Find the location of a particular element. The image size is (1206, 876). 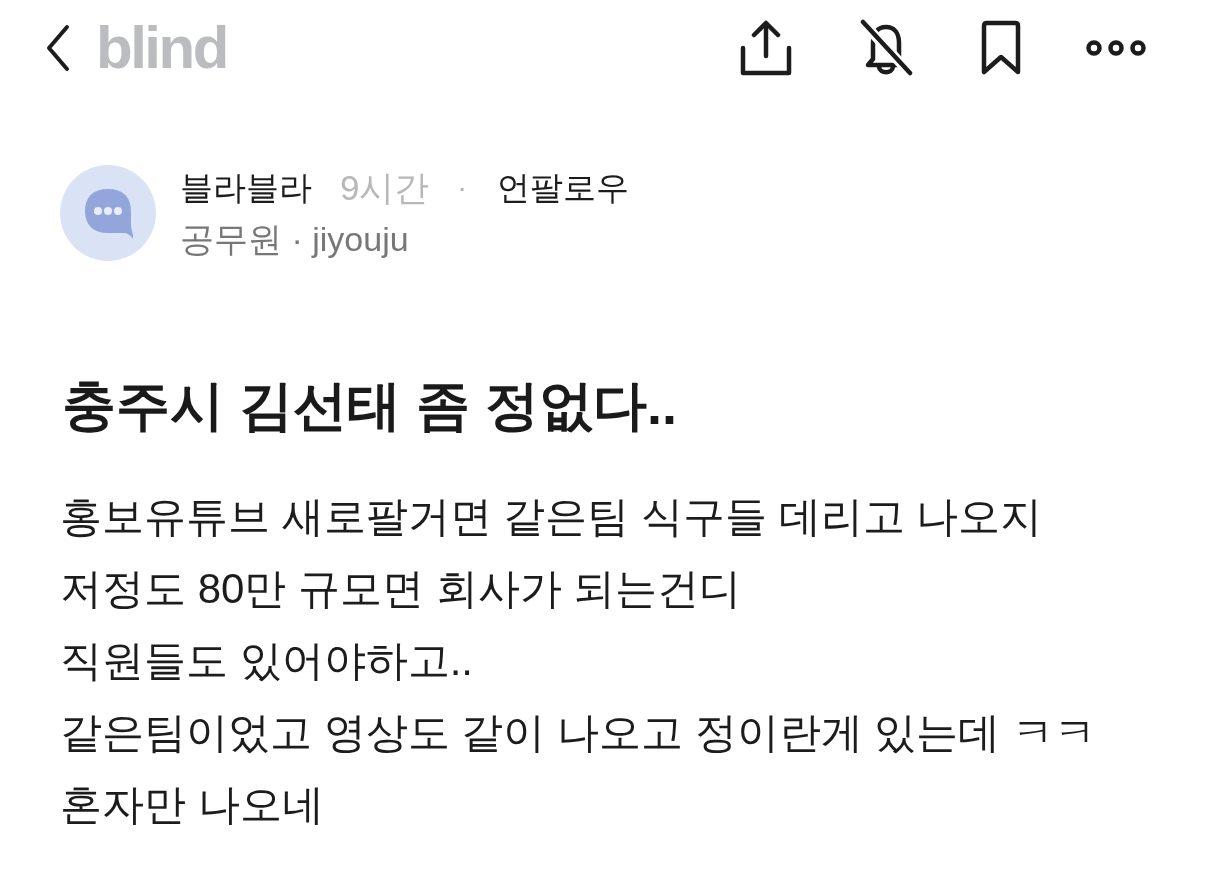

share-icon is located at coordinates (766, 48).